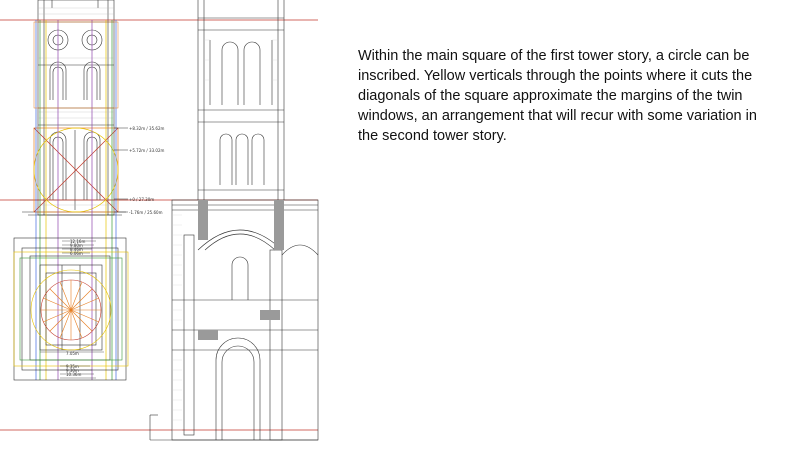  What do you see at coordinates (141, 199) in the screenshot?
I see `elevation-label: +0 / 27.30m` at bounding box center [141, 199].